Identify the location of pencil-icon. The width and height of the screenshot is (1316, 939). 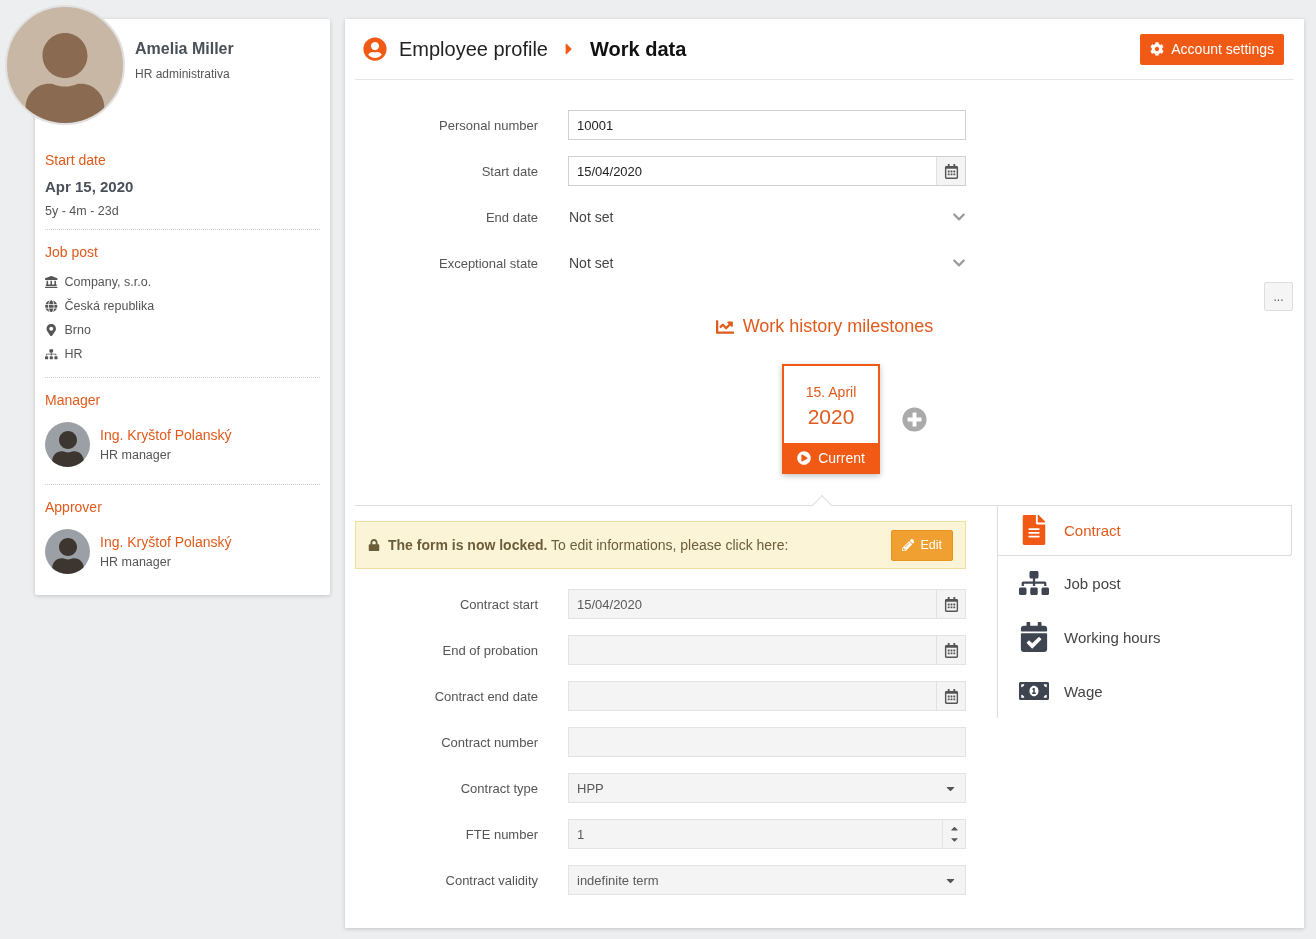
(908, 545).